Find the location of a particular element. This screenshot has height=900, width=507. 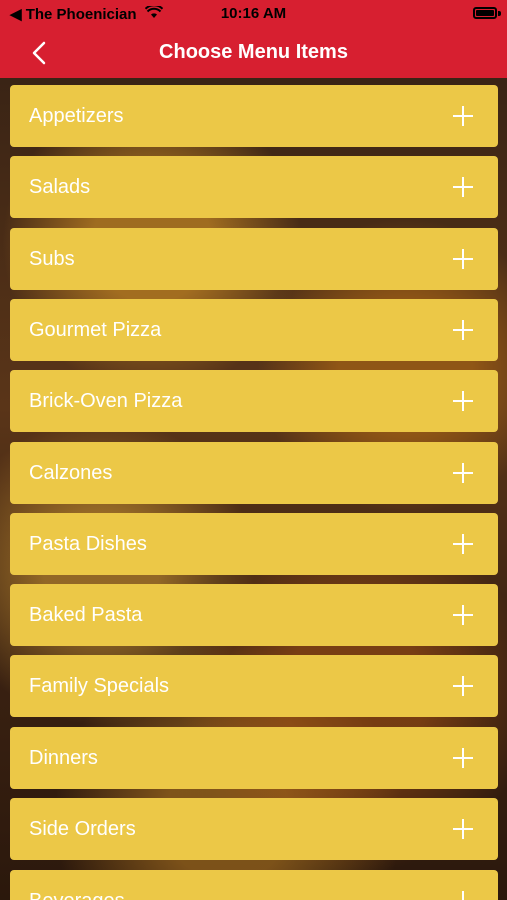

menu-category-label: Calzones is located at coordinates (71, 472).